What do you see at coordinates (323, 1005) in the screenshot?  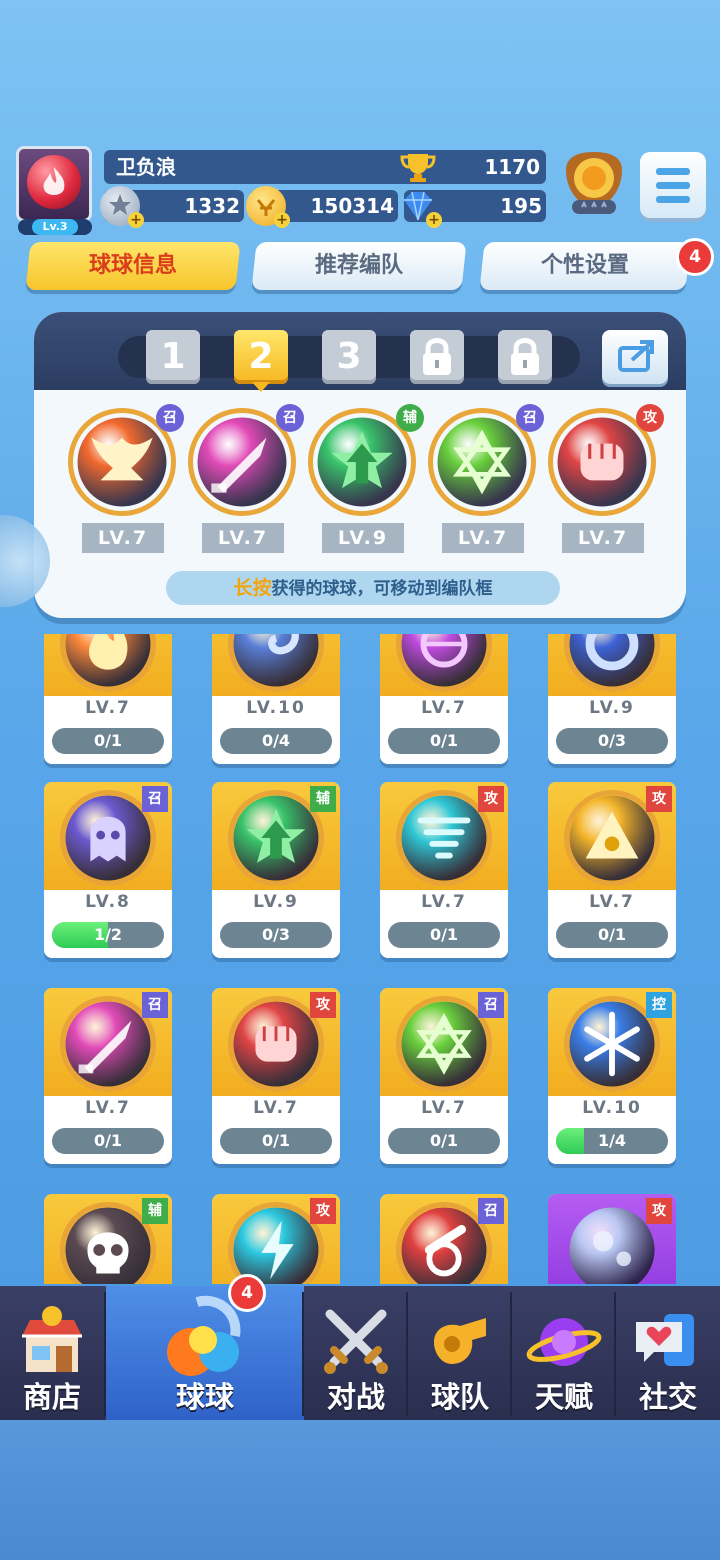 I see `ball-type-tag: 攻` at bounding box center [323, 1005].